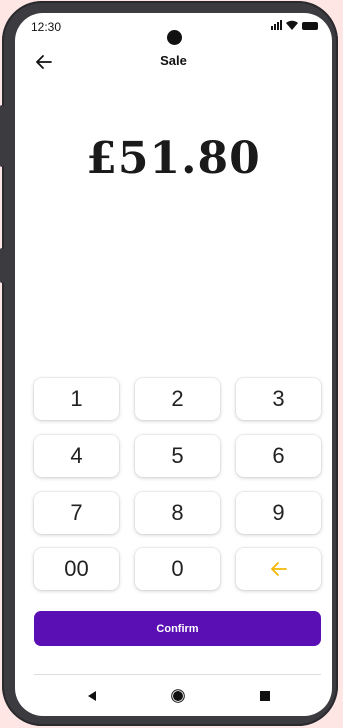  I want to click on amount-display: £51.80, so click(173, 158).